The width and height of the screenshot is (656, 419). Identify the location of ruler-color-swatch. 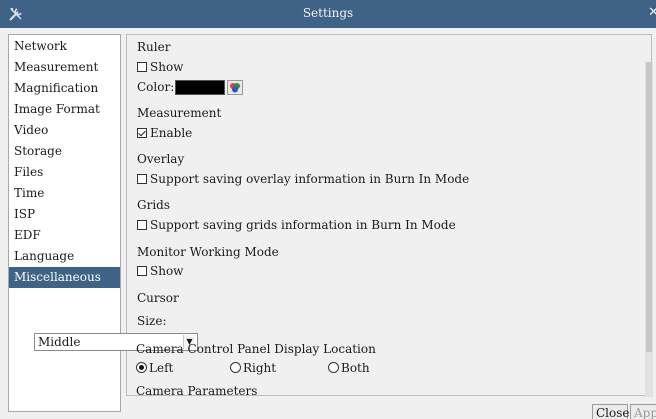
(200, 87).